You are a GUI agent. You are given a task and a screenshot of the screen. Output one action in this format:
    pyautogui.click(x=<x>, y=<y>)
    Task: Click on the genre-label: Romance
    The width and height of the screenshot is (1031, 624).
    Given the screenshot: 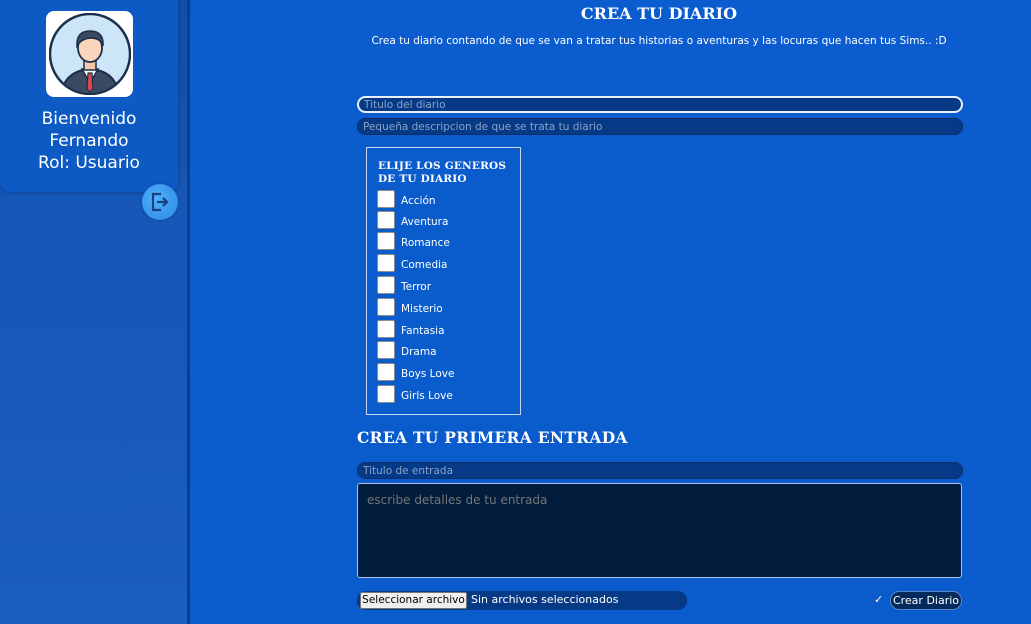 What is the action you would take?
    pyautogui.click(x=425, y=243)
    